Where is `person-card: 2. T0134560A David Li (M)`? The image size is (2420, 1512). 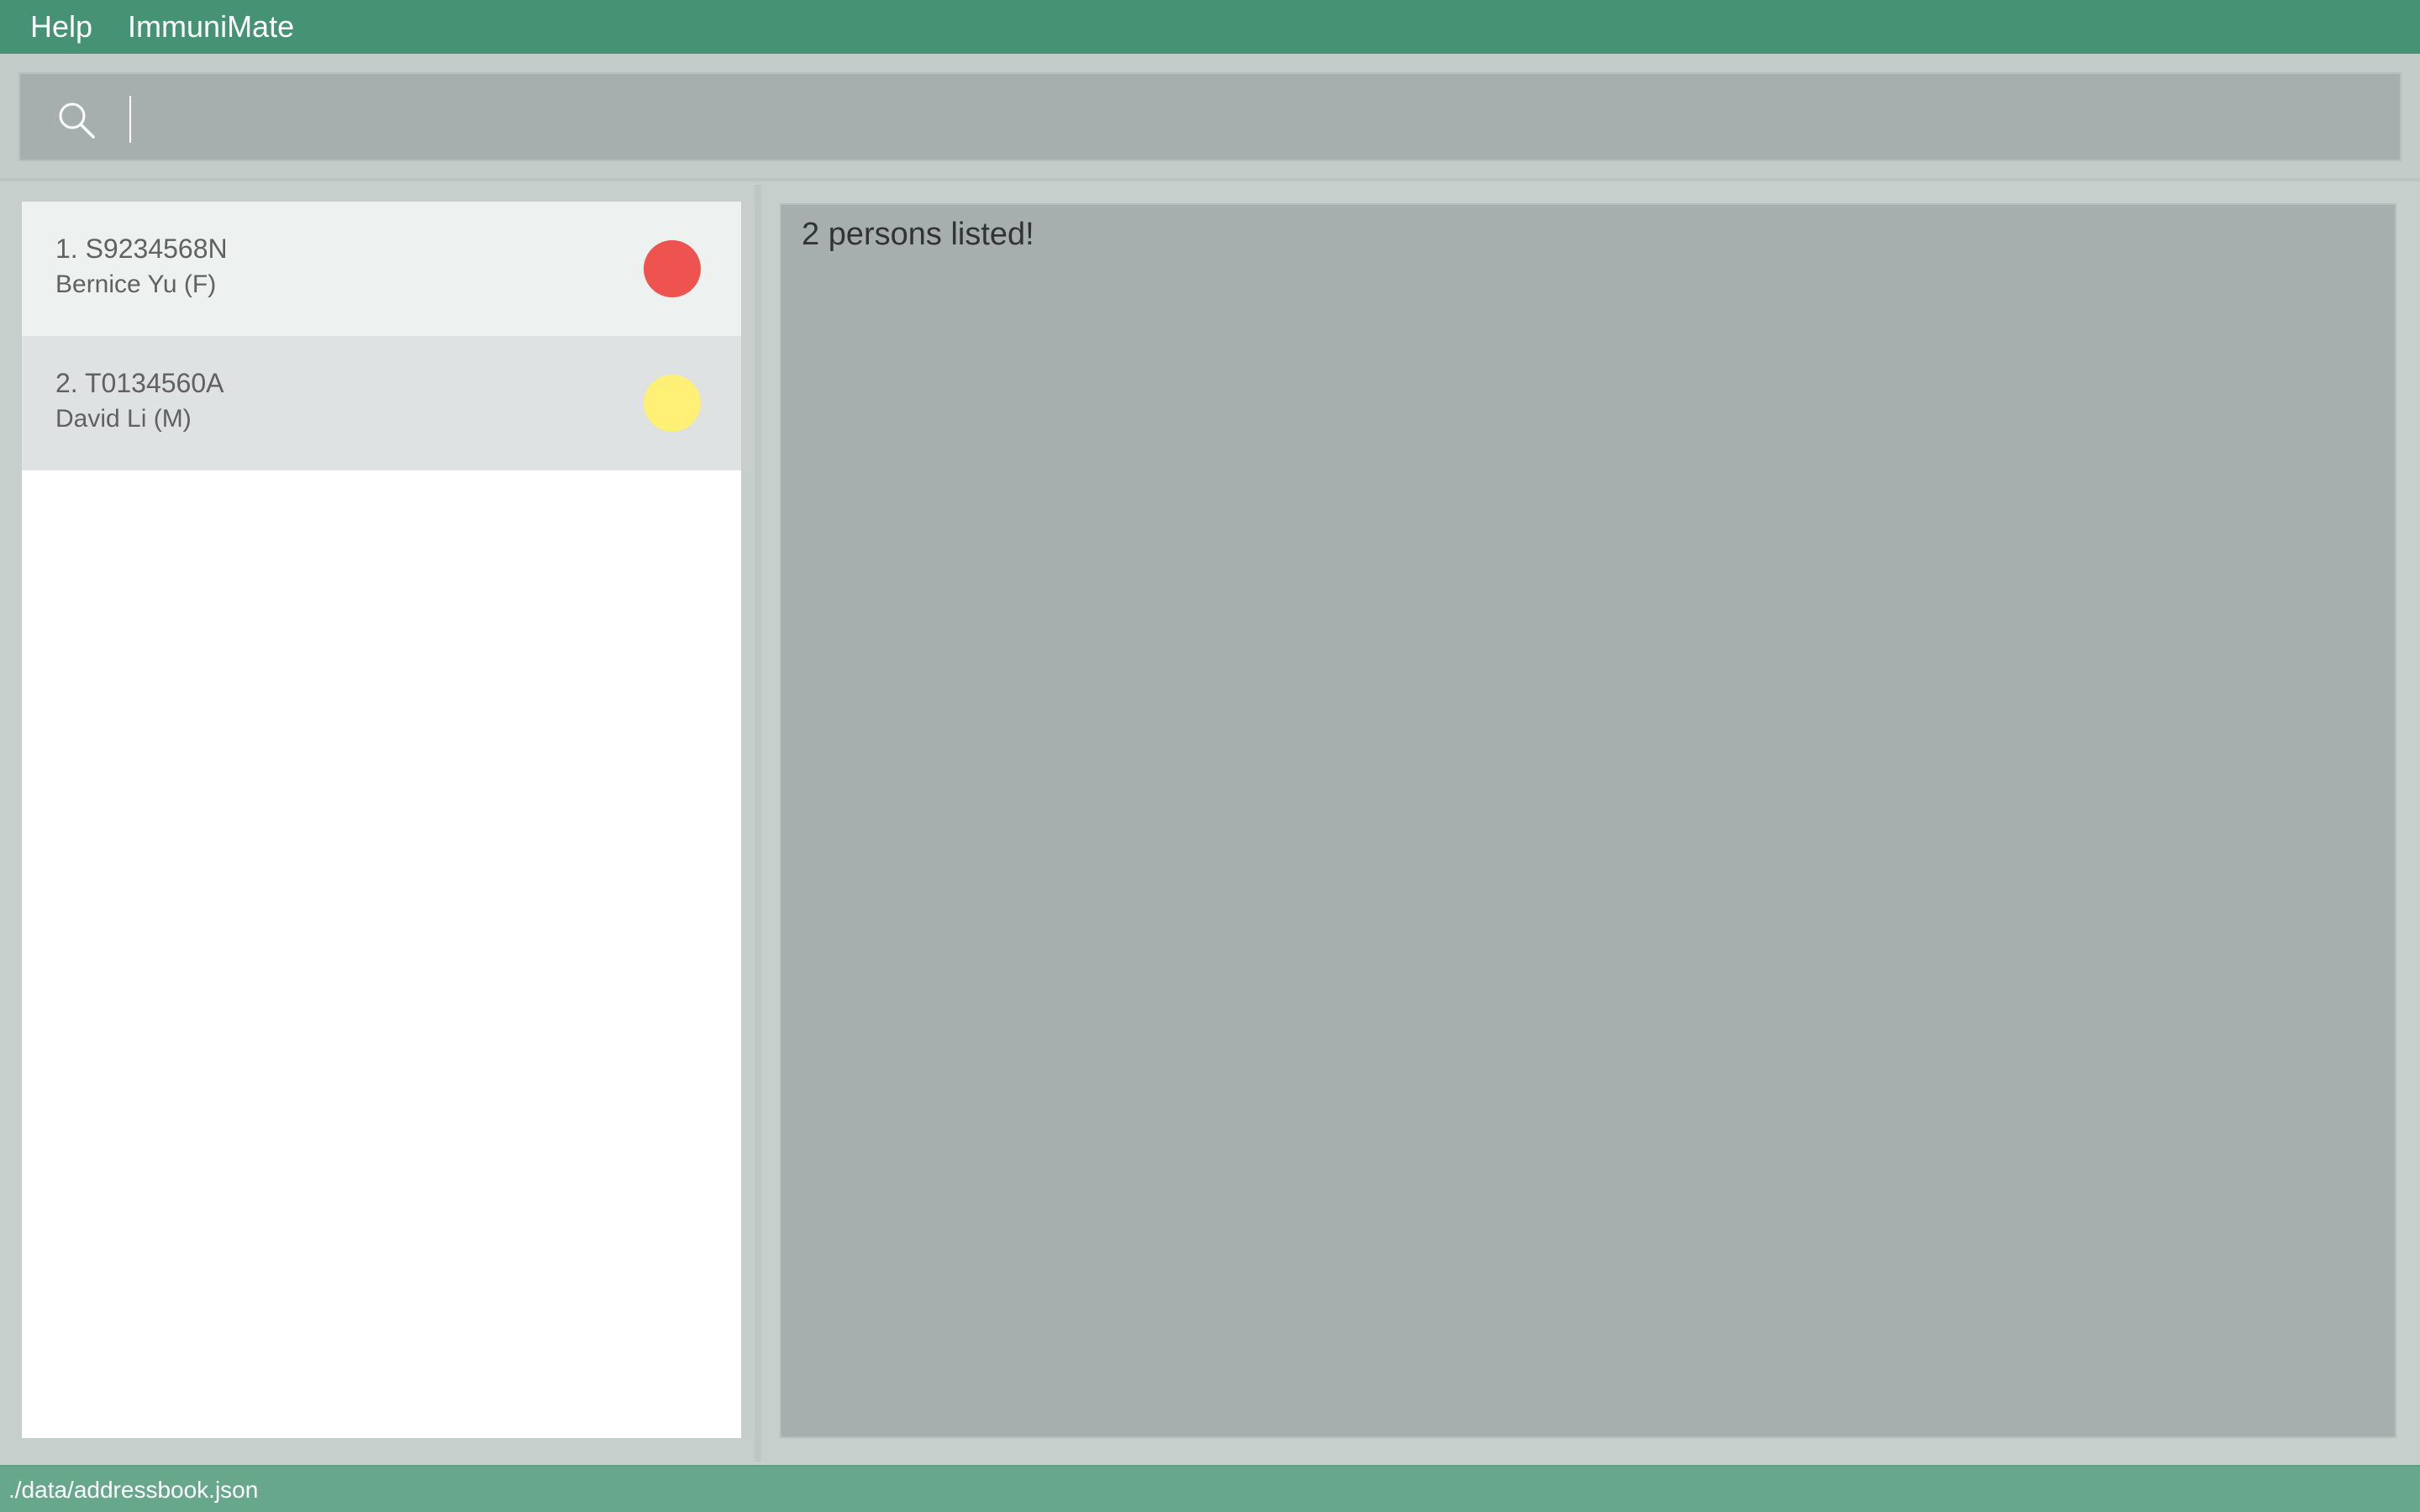
person-card: 2. T0134560A David Li (M) is located at coordinates (382, 403).